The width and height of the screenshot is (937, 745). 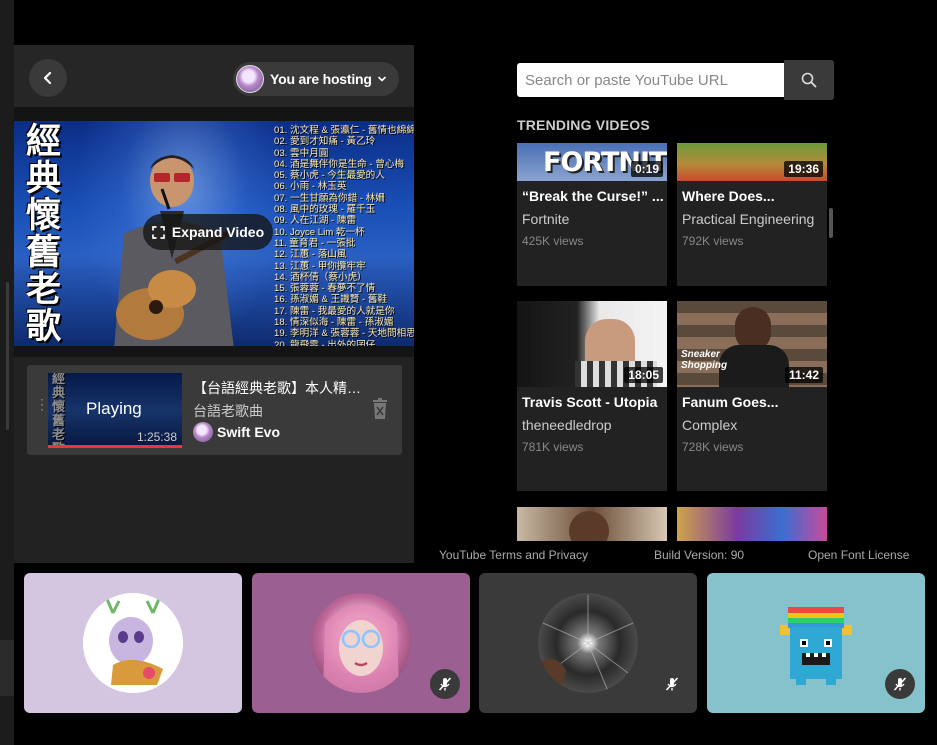 I want to click on video-thumb-title: 經典懷舊老歌, so click(x=44, y=233).